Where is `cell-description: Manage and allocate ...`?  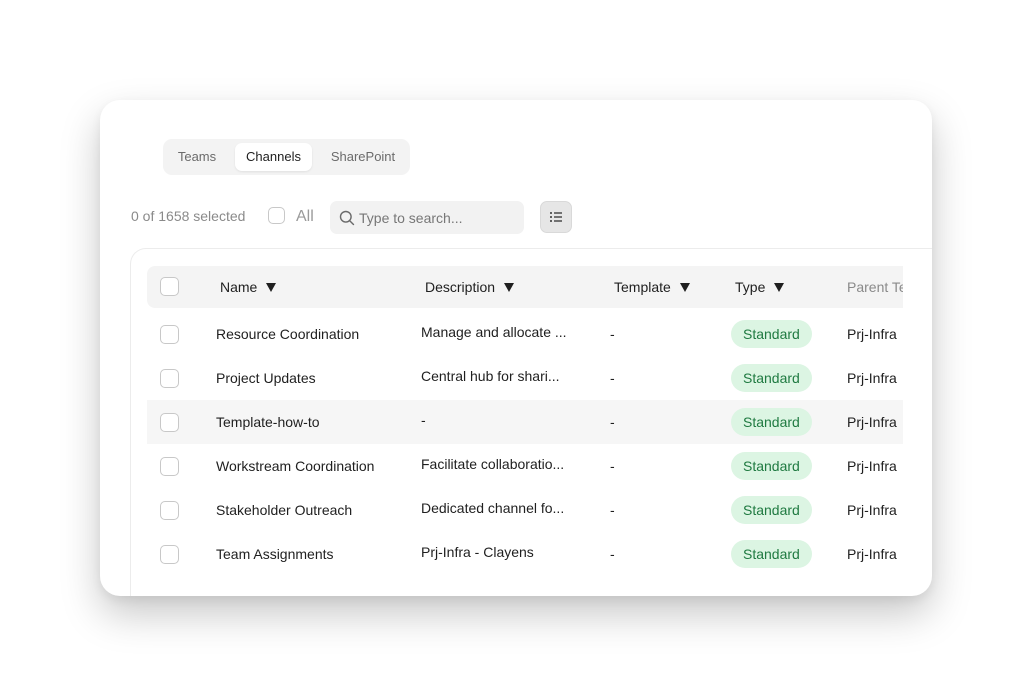 cell-description: Manage and allocate ... is located at coordinates (494, 332).